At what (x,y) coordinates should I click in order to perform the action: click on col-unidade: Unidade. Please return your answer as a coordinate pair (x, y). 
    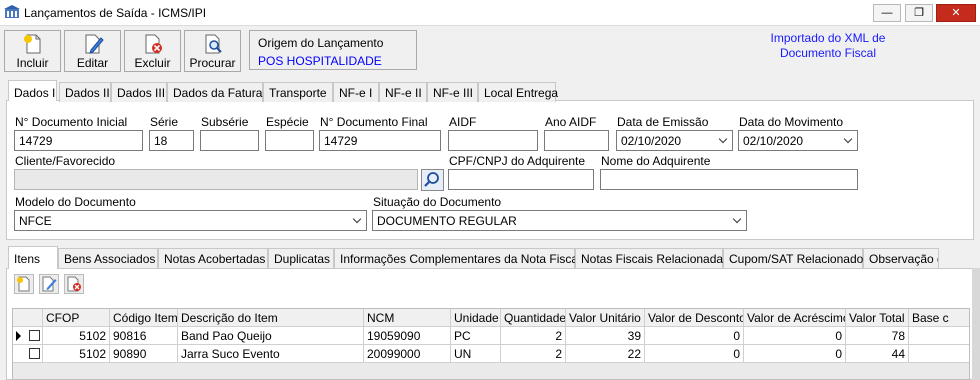
    Looking at the image, I should click on (476, 318).